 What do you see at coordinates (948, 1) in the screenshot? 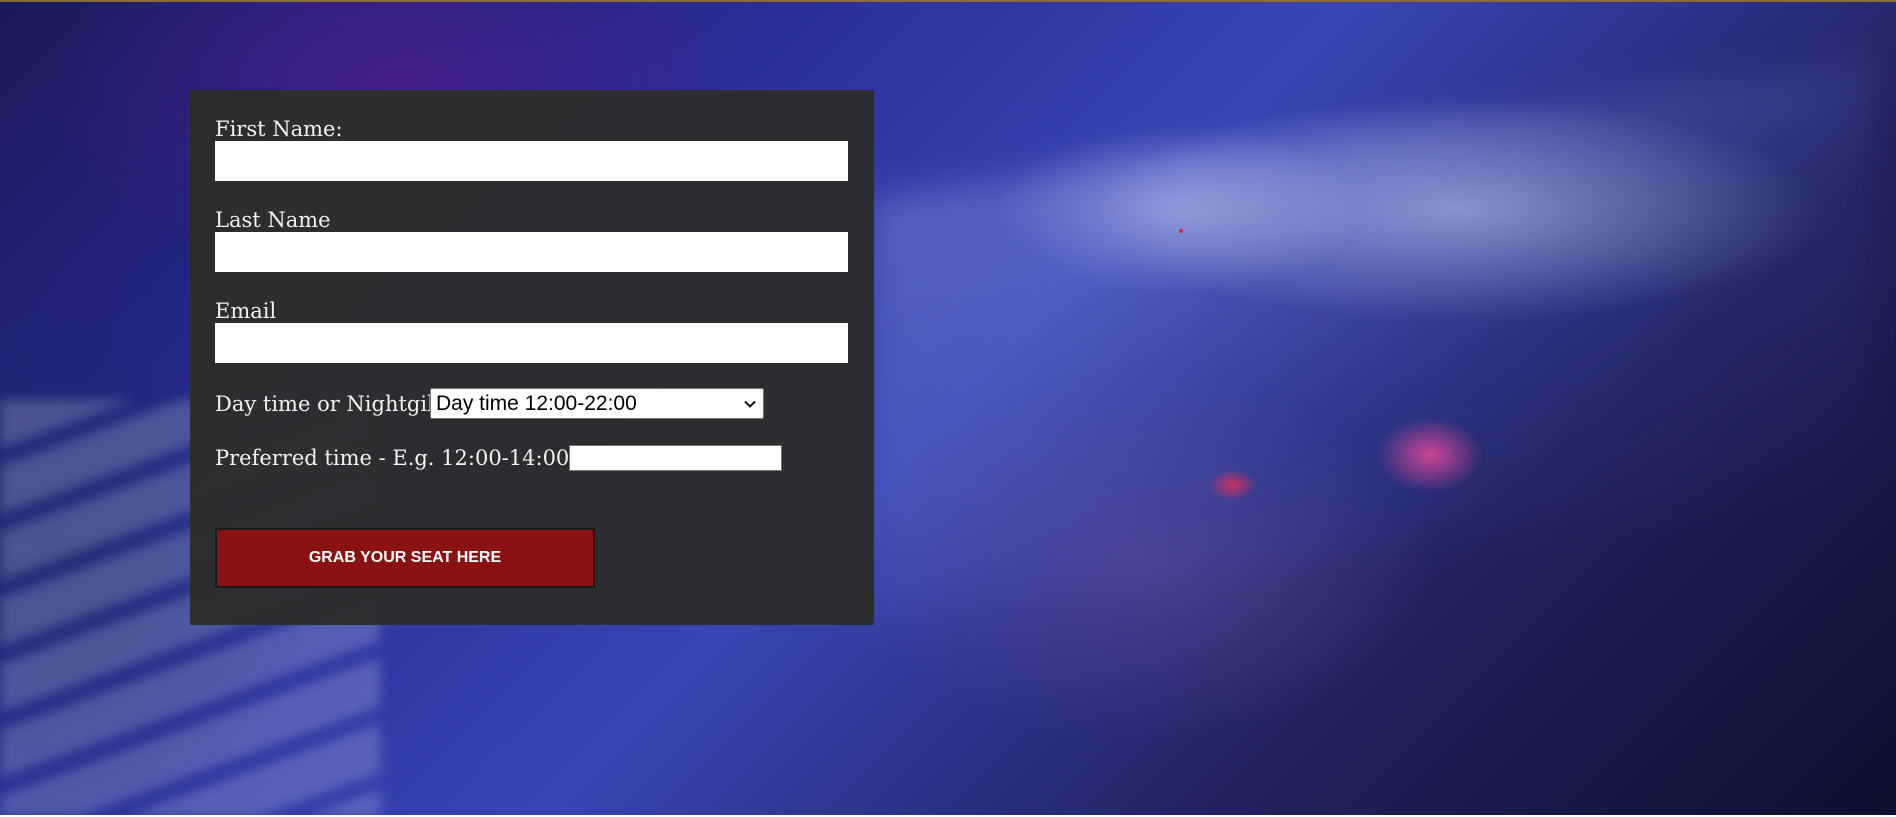
I see `top-border` at bounding box center [948, 1].